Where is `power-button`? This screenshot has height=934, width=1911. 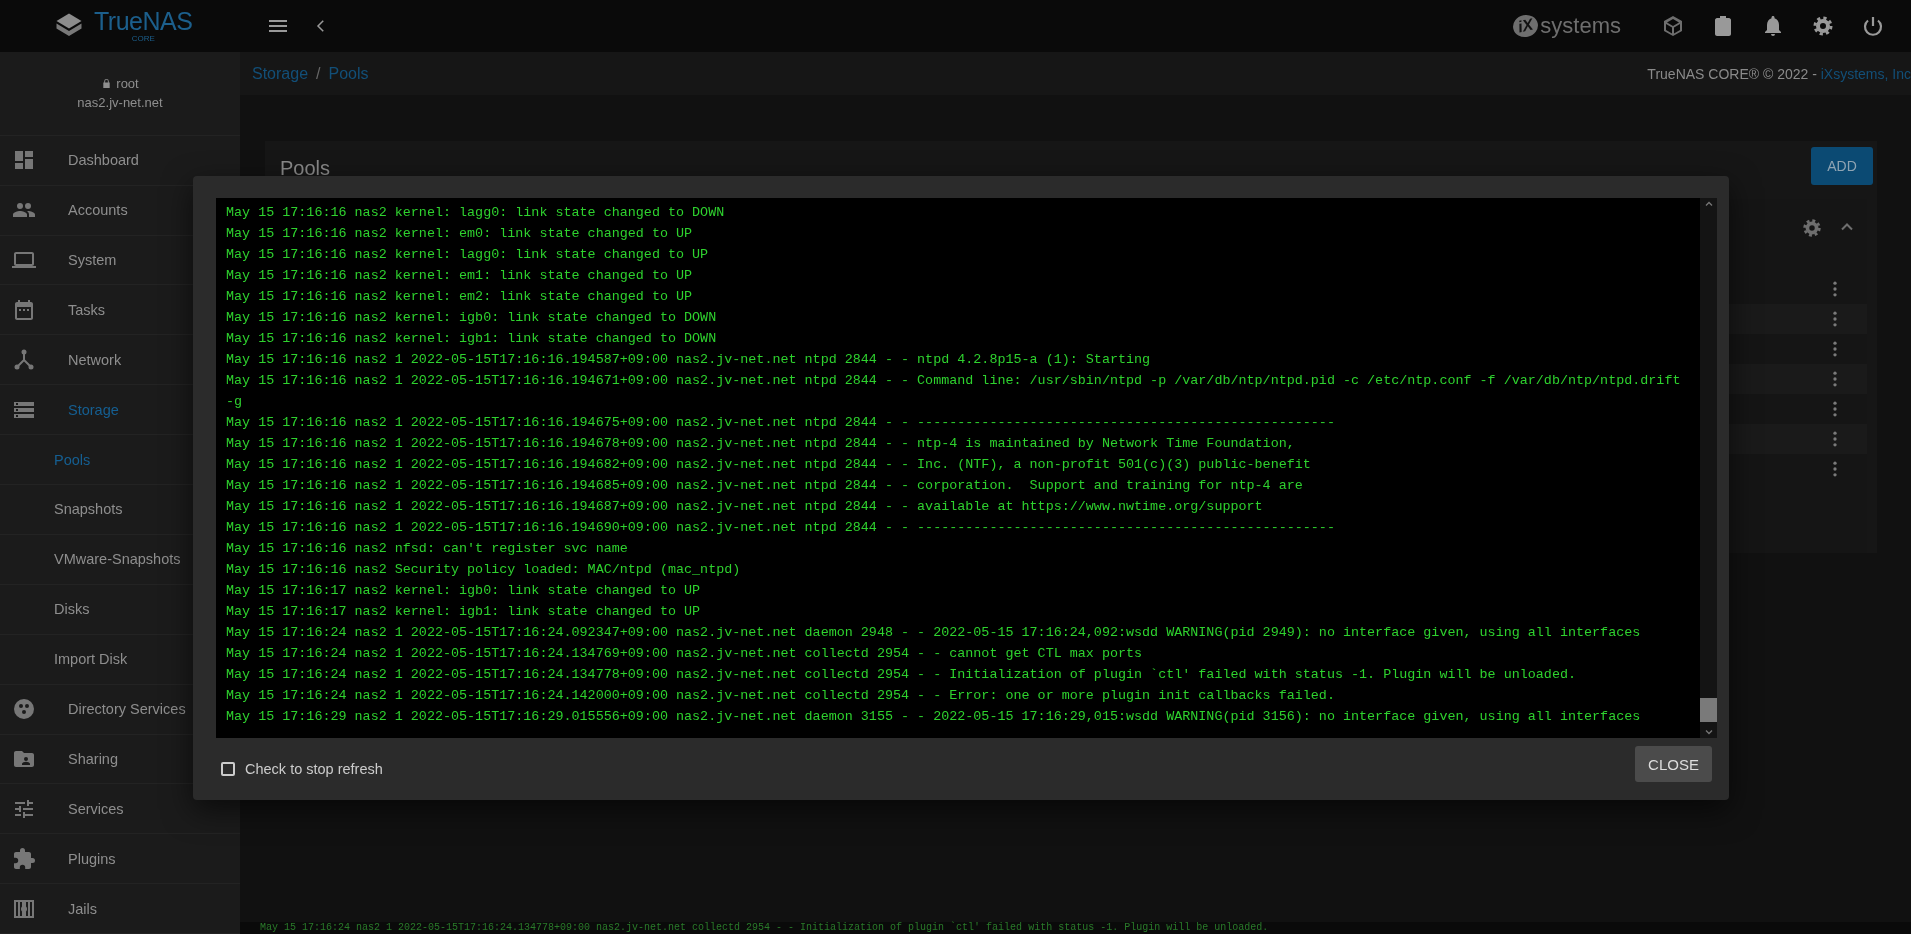
power-button is located at coordinates (1873, 26).